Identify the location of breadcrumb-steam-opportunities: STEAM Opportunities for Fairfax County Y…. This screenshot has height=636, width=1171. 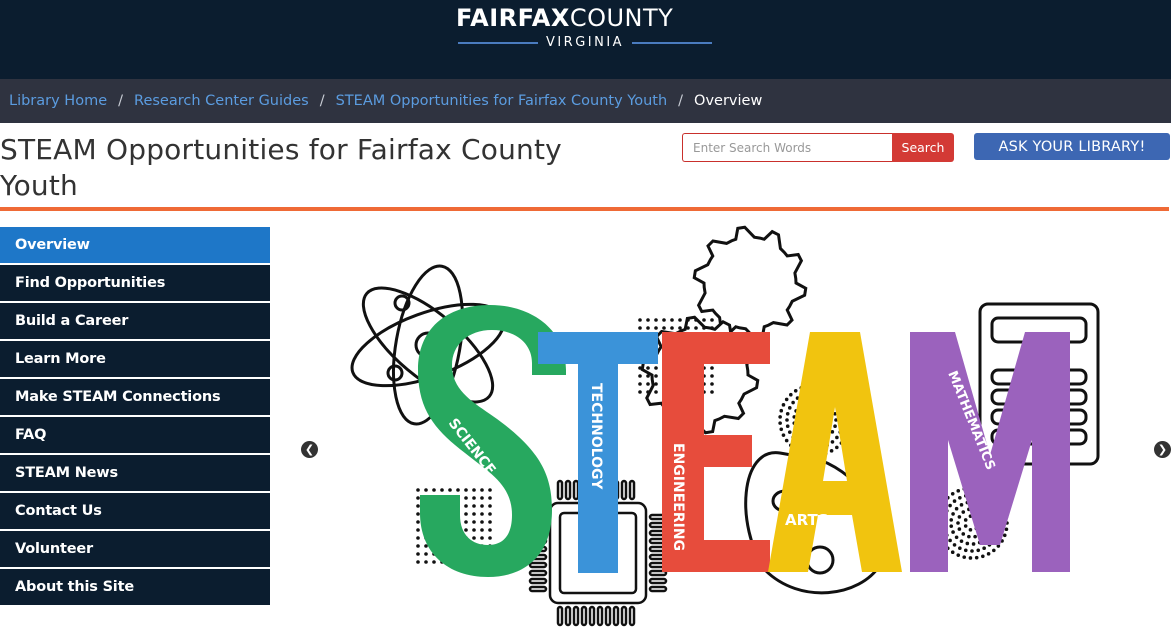
(502, 101).